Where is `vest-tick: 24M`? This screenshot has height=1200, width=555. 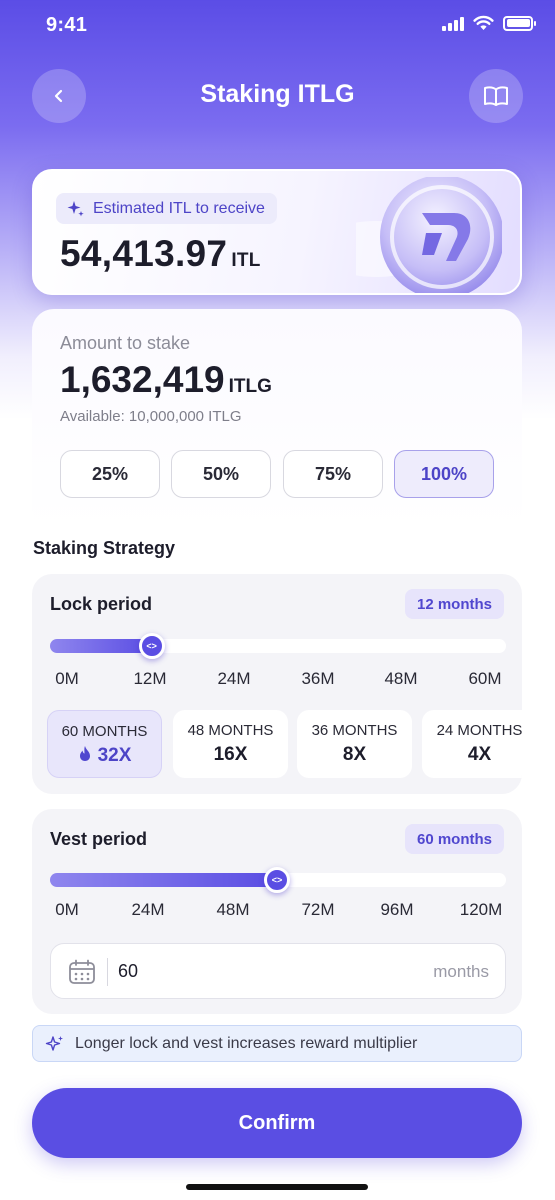
vest-tick: 24M is located at coordinates (148, 909).